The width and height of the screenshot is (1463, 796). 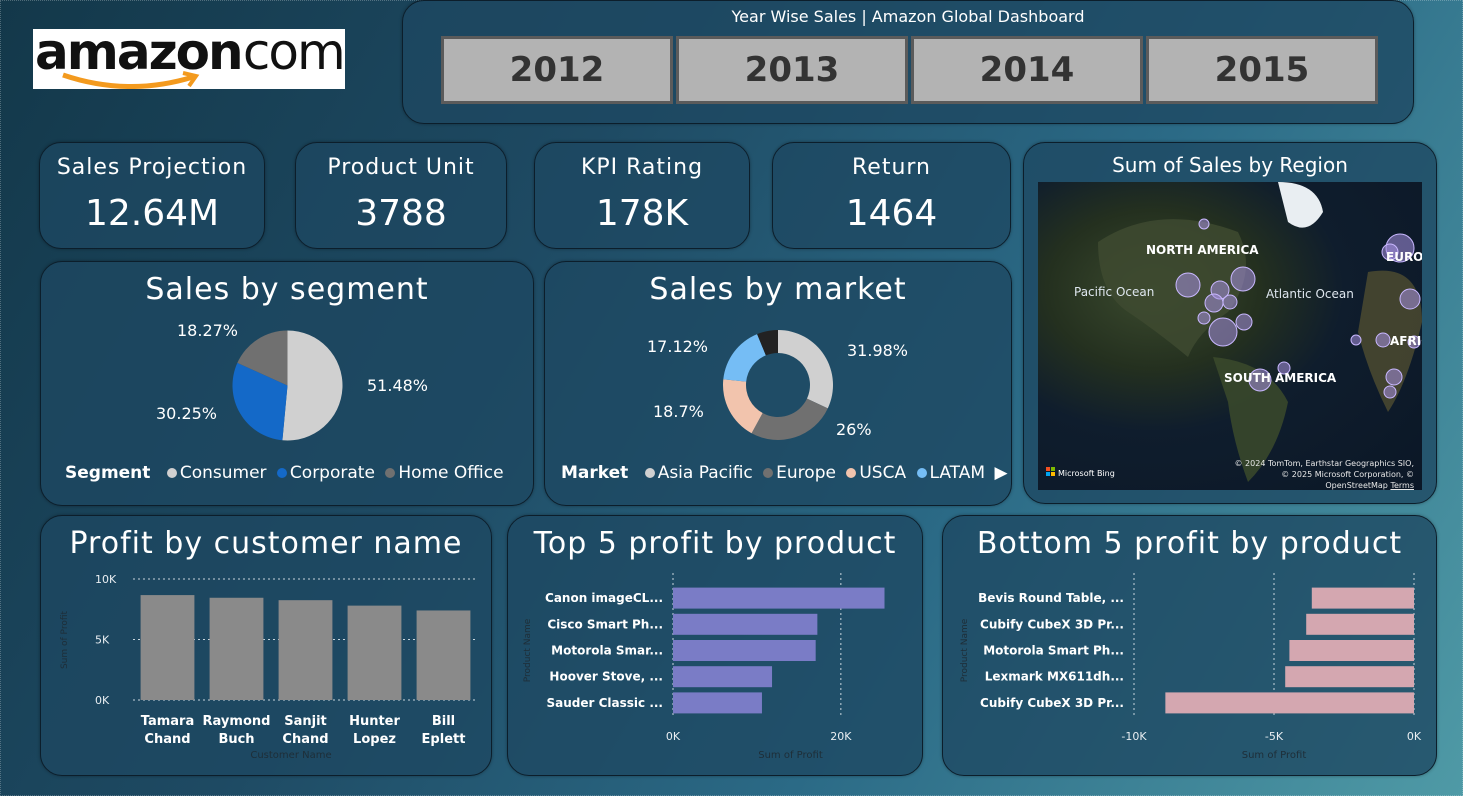 I want to click on bing-logo-text: Microsoft Bing, so click(x=1086, y=473).